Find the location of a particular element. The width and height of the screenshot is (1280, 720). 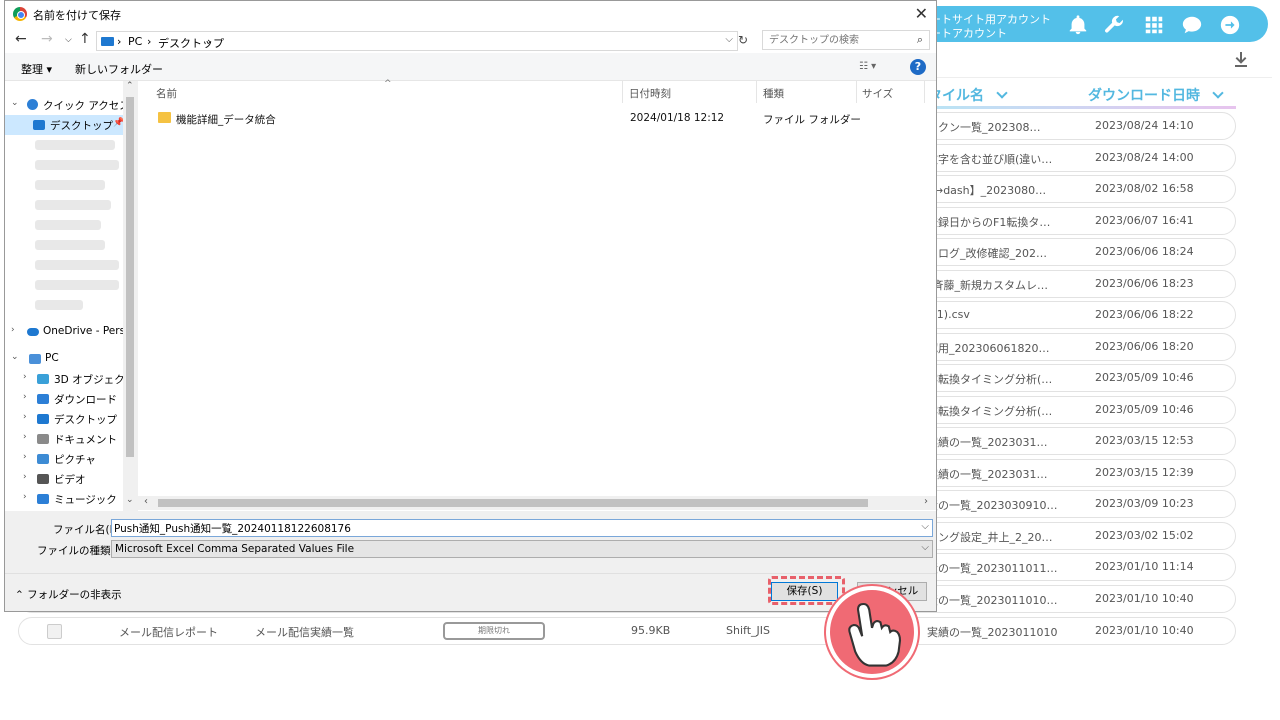

scroll-left-icon: ‹ is located at coordinates (146, 501).